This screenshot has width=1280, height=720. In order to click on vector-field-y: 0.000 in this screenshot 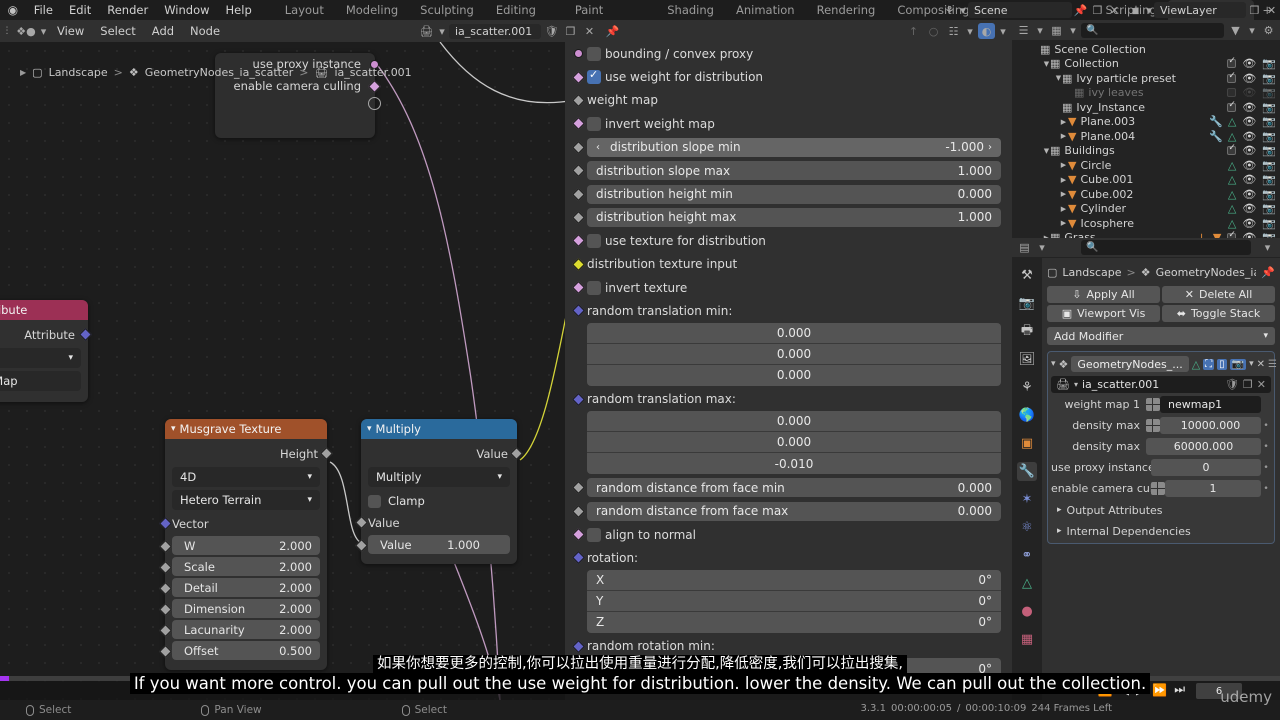, I will do `click(794, 354)`.